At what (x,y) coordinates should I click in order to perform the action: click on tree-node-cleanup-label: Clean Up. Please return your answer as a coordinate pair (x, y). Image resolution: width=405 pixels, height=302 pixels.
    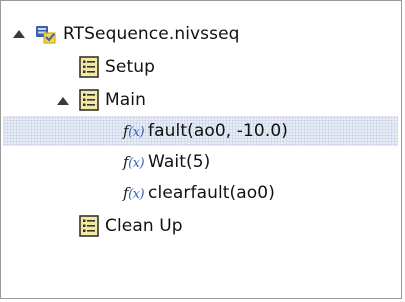
    Looking at the image, I should click on (144, 226).